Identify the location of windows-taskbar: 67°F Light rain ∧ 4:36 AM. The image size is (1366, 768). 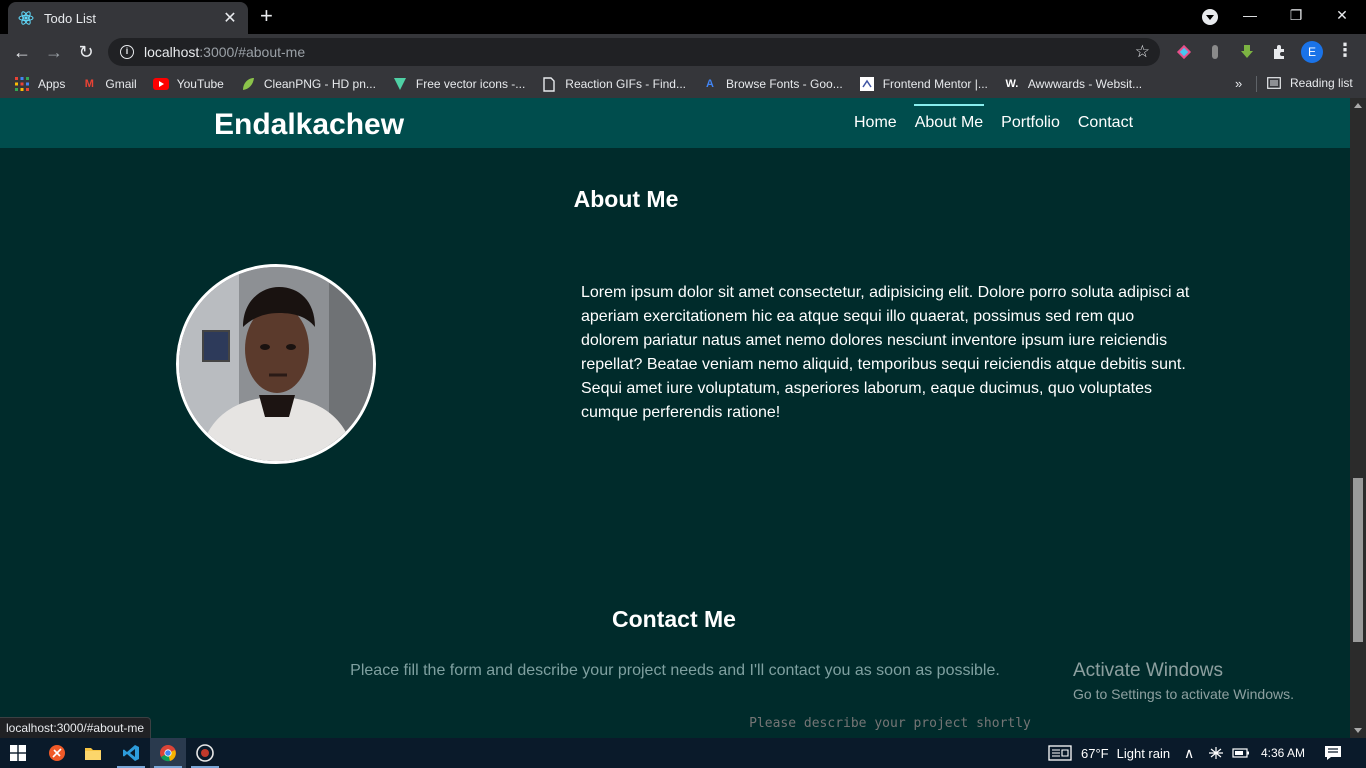
(683, 753).